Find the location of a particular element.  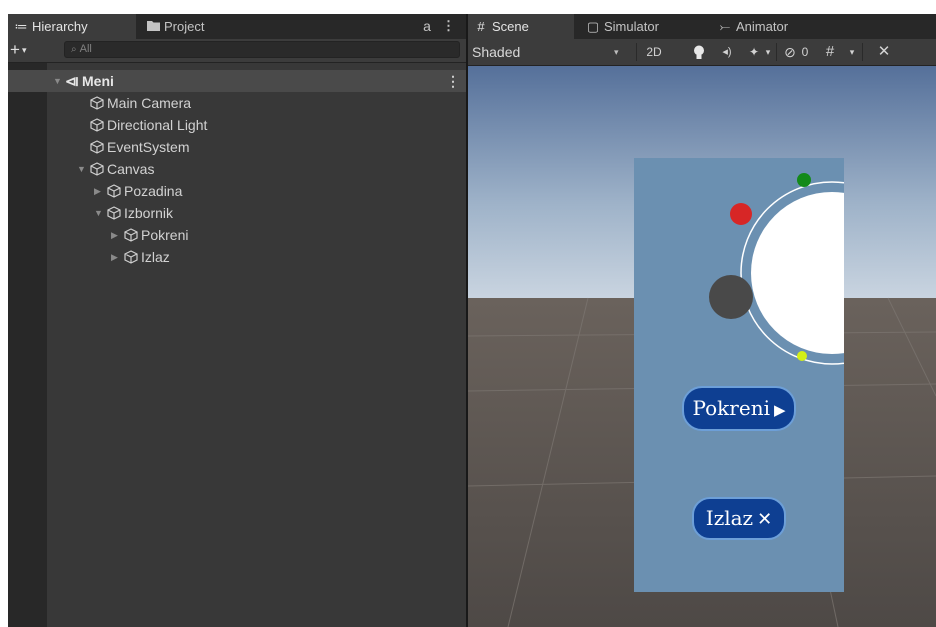

hierarchy-item-label: Directional Light is located at coordinates (157, 125).